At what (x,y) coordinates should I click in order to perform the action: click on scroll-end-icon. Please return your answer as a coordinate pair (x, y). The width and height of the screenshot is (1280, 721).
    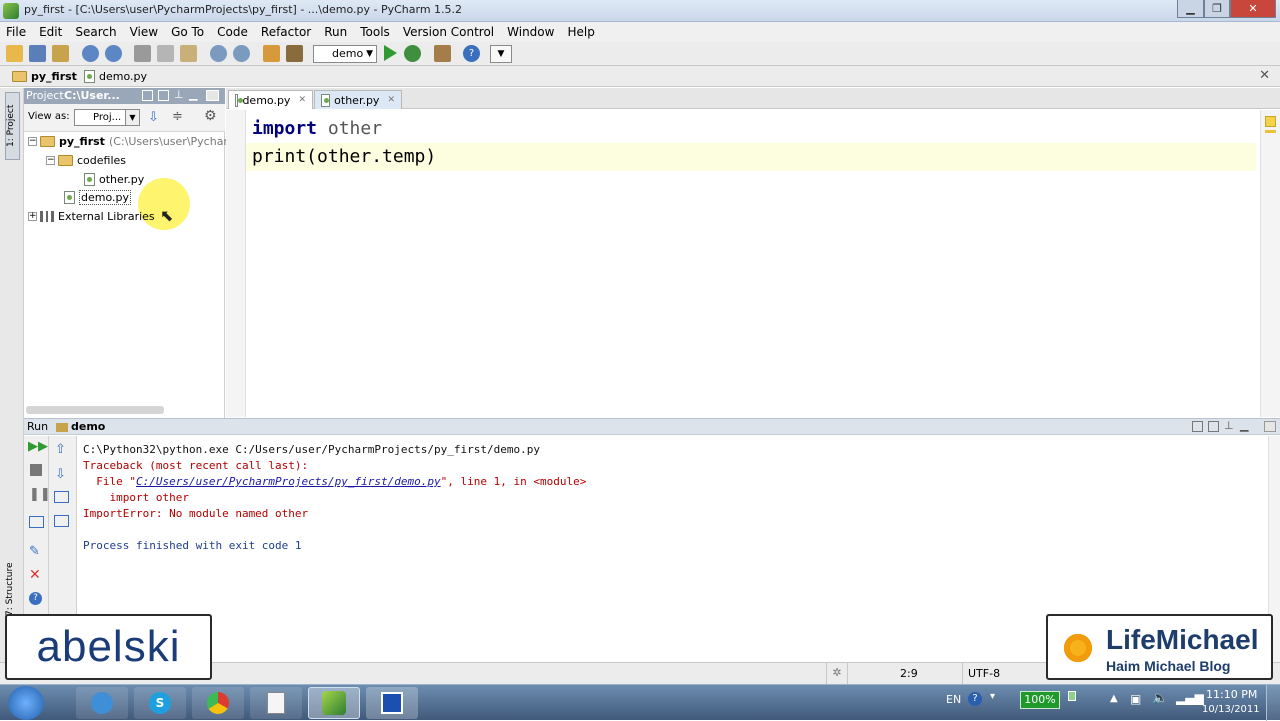
    Looking at the image, I should click on (61, 521).